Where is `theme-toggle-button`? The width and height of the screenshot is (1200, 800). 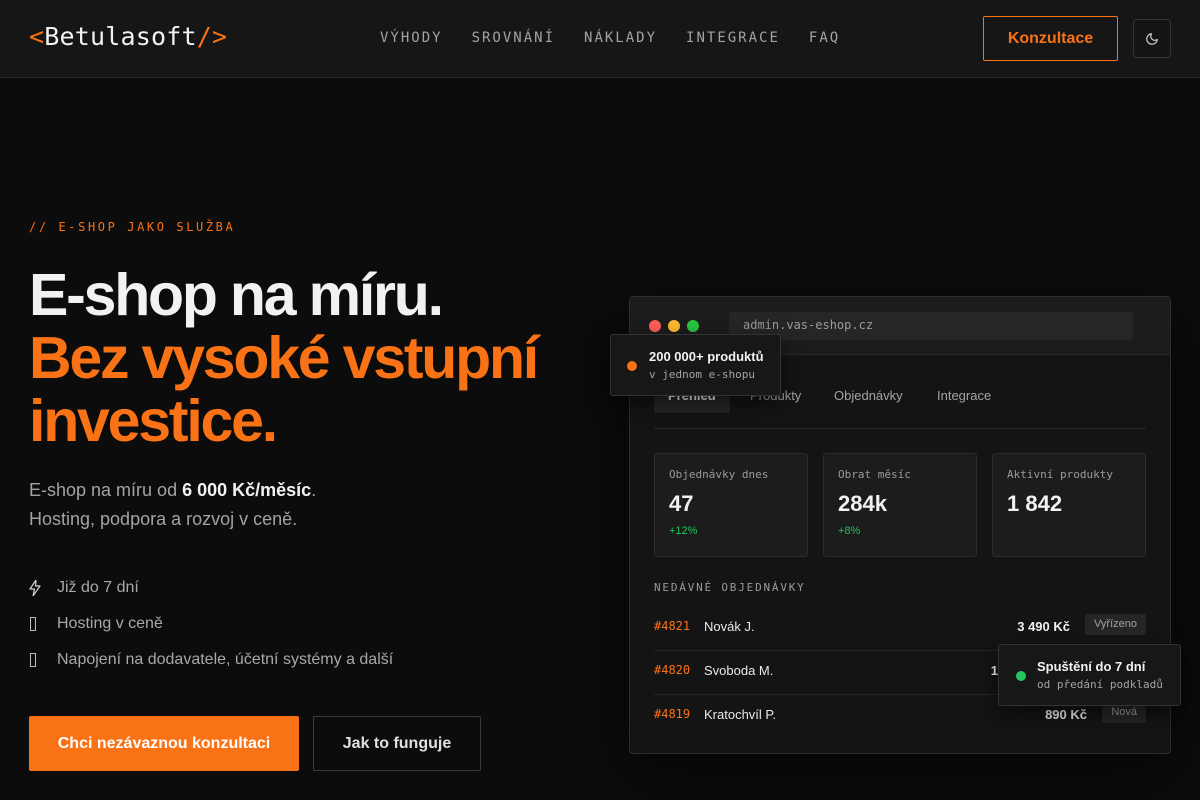 theme-toggle-button is located at coordinates (1152, 38).